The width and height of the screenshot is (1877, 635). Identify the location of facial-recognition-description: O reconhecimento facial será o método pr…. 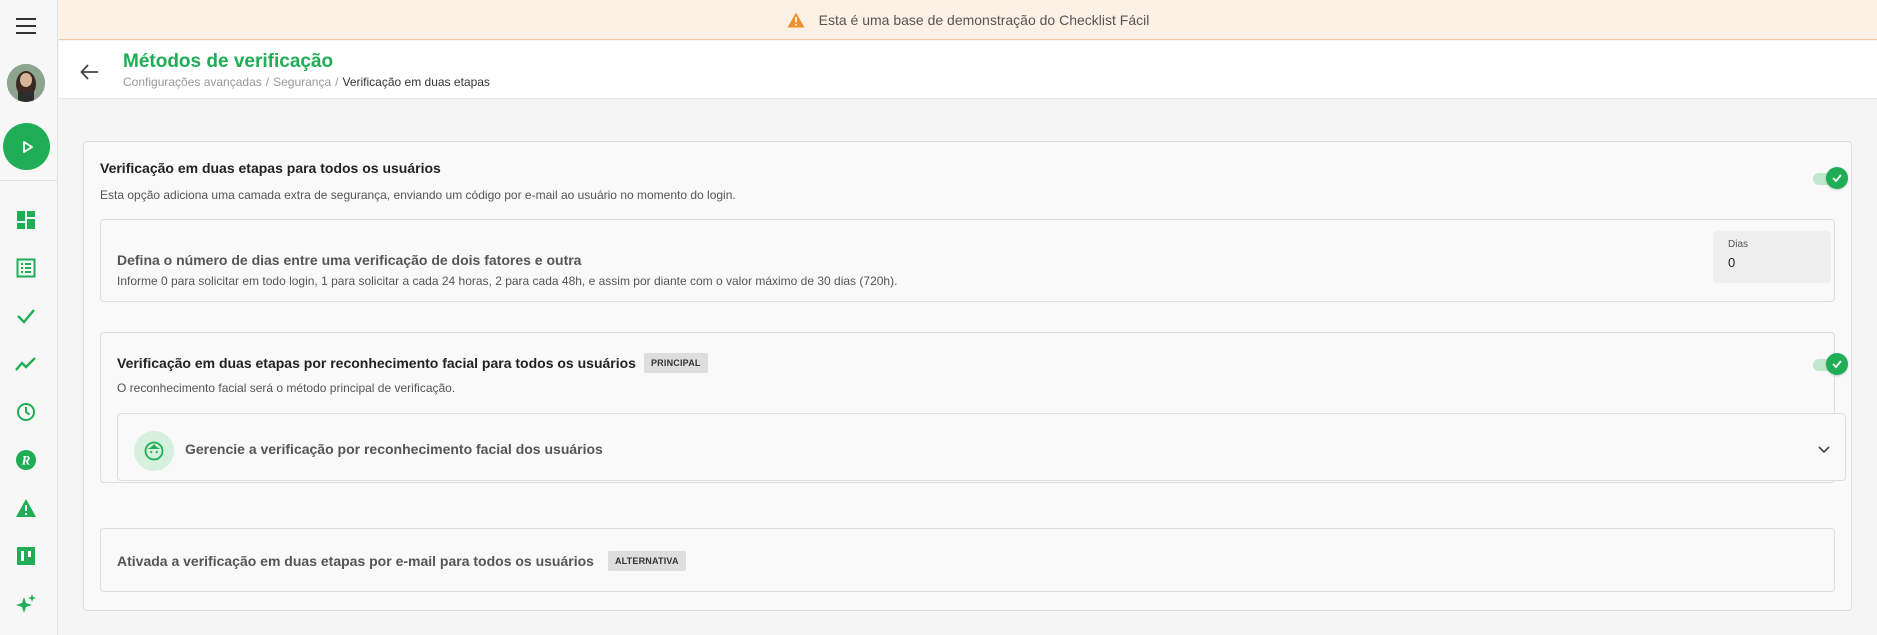
(286, 388).